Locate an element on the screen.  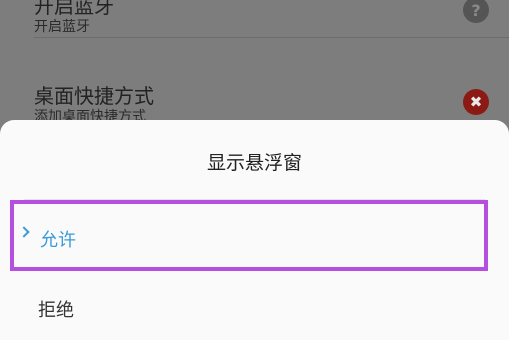
option-deny-label: 拒绝 is located at coordinates (56, 310).